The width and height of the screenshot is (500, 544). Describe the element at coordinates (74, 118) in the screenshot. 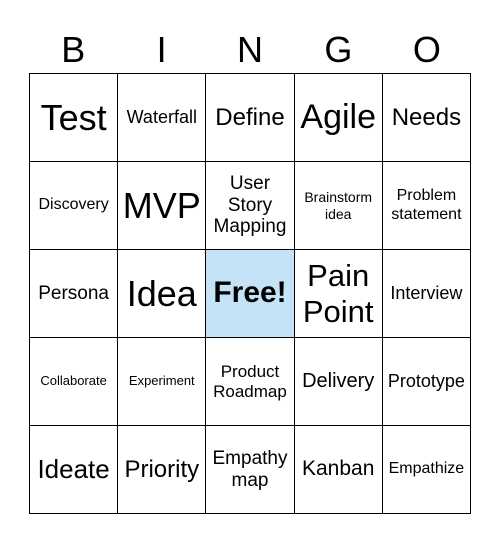

I see `bingo-cell: Test` at that location.